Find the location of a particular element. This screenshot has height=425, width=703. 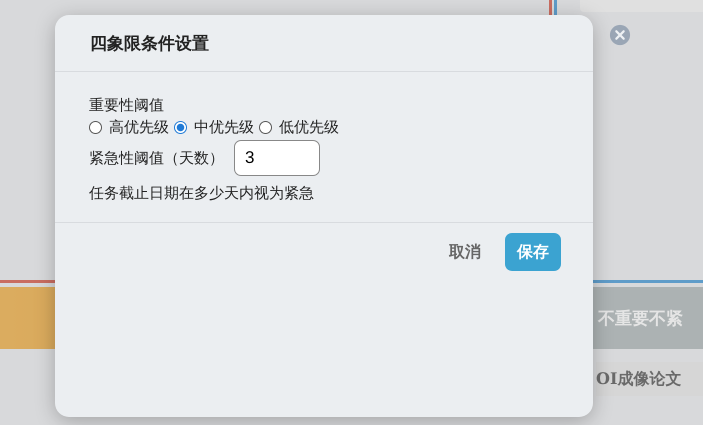

radio-label: 中优先级 is located at coordinates (224, 127).